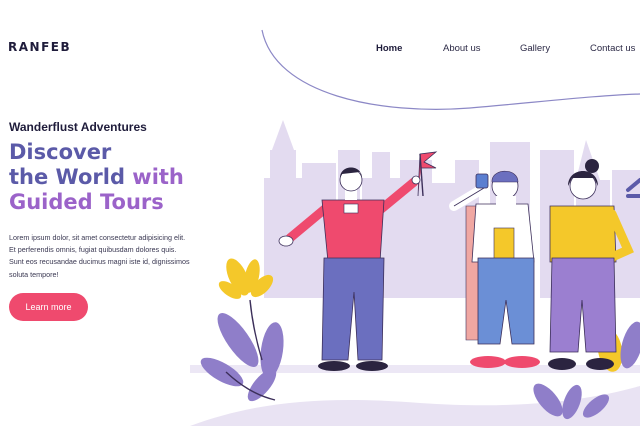 This screenshot has height=426, width=640. What do you see at coordinates (158, 177) in the screenshot?
I see `headline-accent-word: with` at bounding box center [158, 177].